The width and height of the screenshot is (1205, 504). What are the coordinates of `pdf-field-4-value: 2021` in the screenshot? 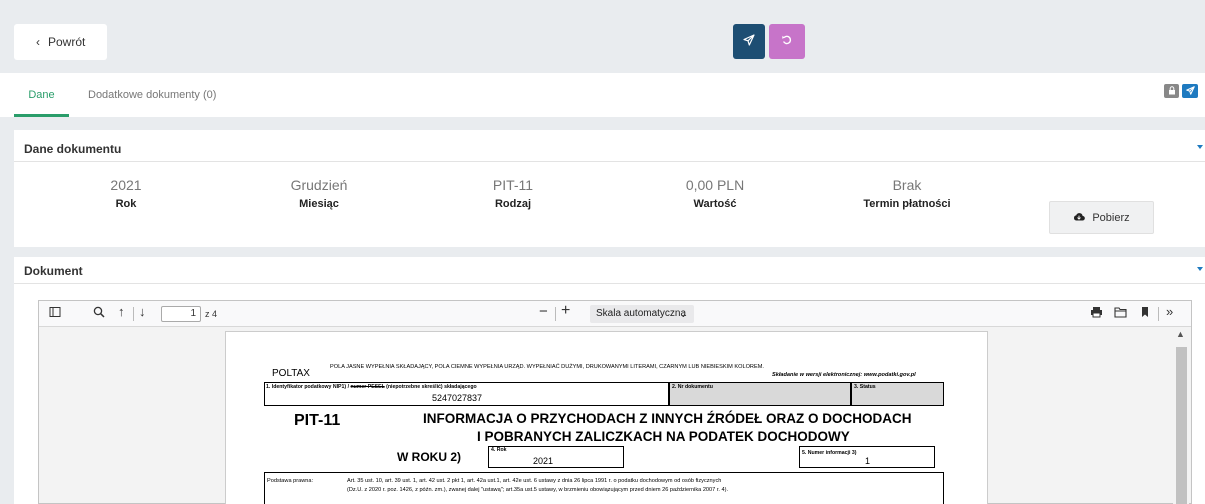 It's located at (543, 461).